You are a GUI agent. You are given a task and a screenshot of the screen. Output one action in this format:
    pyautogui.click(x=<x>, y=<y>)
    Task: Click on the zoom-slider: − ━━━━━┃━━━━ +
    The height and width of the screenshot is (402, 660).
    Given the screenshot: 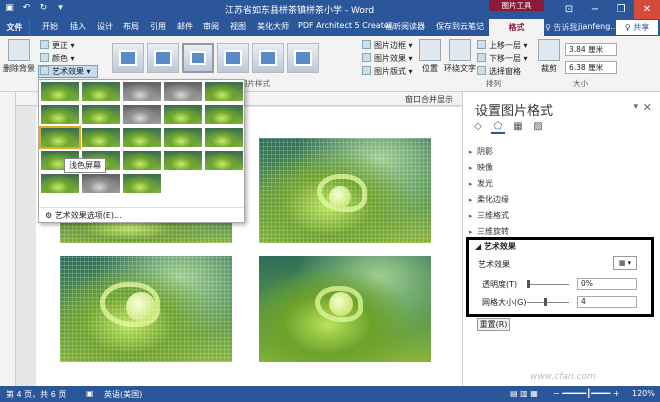 What is the action you would take?
    pyautogui.click(x=586, y=393)
    